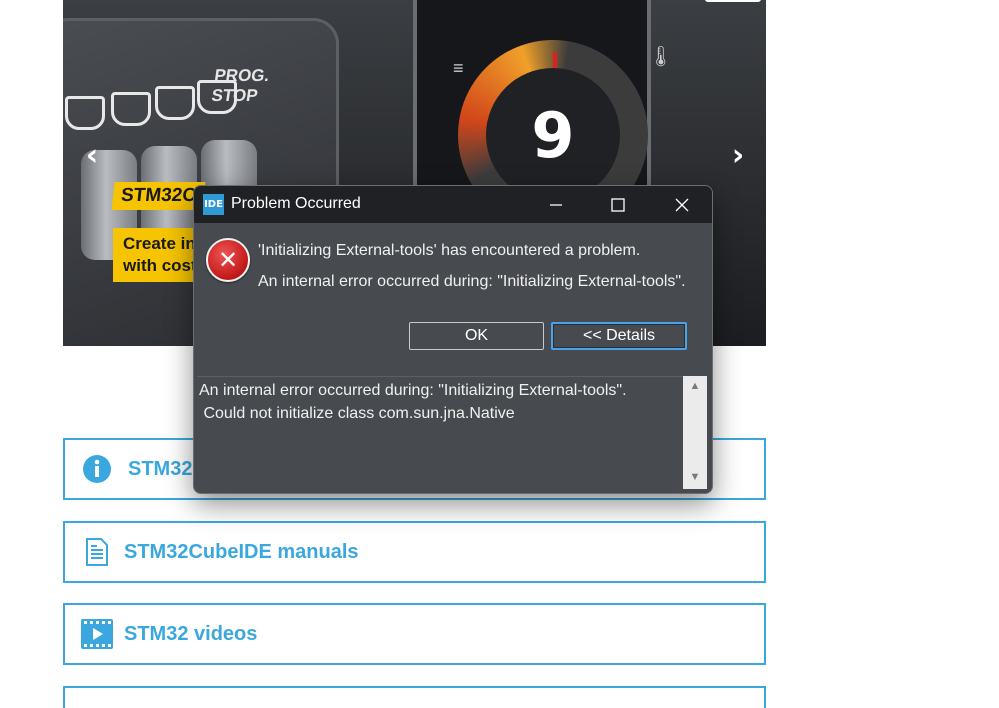 This screenshot has height=708, width=999. Describe the element at coordinates (97, 469) in the screenshot. I see `info-icon` at that location.